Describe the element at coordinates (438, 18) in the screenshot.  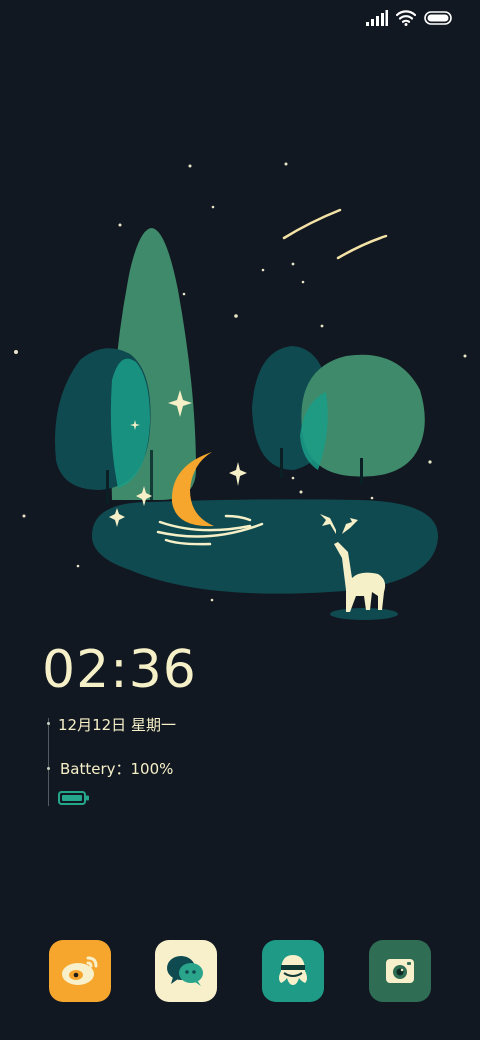
I see `battery-icon` at that location.